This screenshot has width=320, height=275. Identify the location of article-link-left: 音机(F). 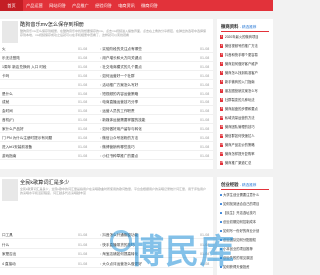
(32, 120).